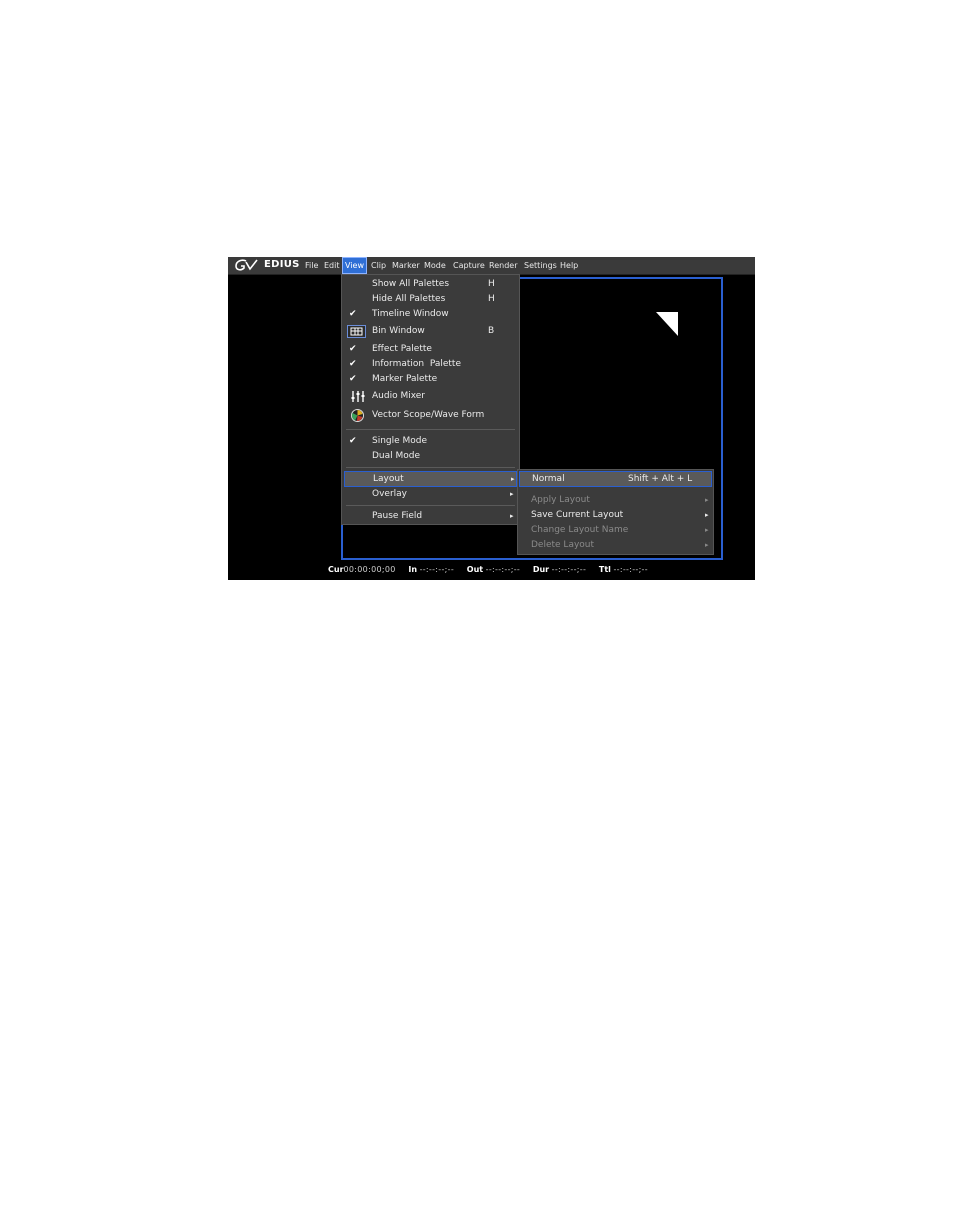 The height and width of the screenshot is (1227, 954). What do you see at coordinates (475, 569) in the screenshot?
I see `out-label: Out` at bounding box center [475, 569].